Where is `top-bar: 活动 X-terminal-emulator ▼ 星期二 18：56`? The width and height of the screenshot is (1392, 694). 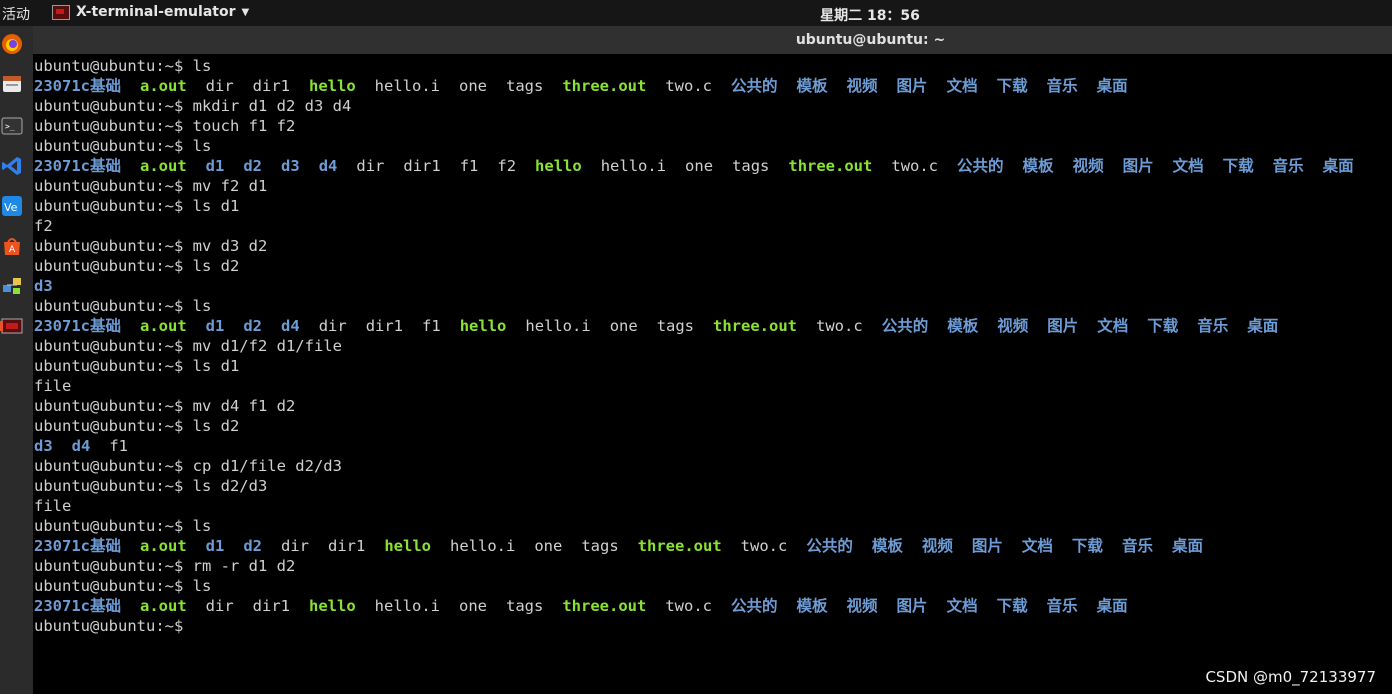 top-bar: 活动 X-terminal-emulator ▼ 星期二 18：56 is located at coordinates (696, 13).